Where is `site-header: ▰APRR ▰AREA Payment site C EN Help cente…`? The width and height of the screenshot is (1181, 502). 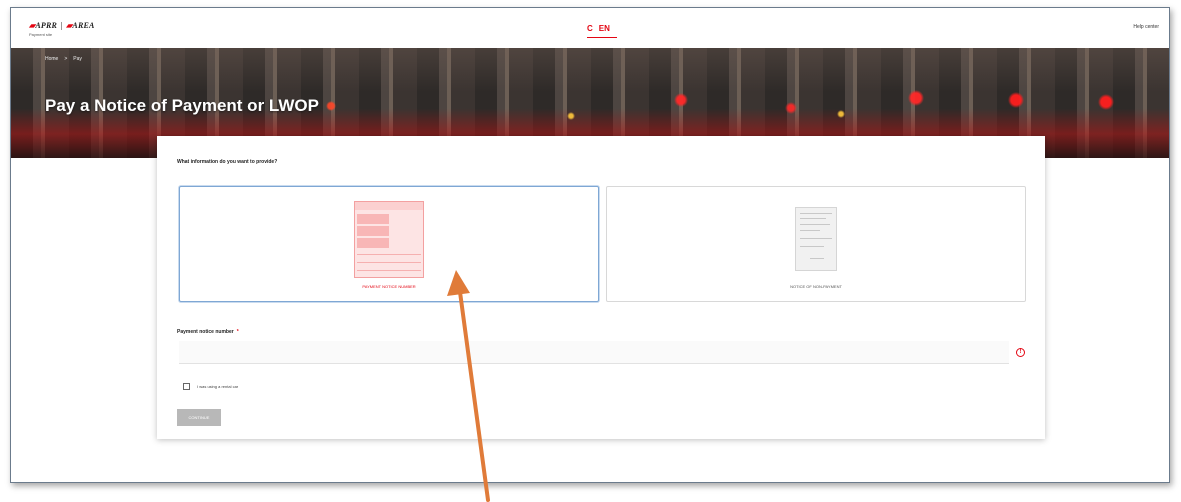
site-header: ▰APRR ▰AREA Payment site C EN Help cente… is located at coordinates (590, 28).